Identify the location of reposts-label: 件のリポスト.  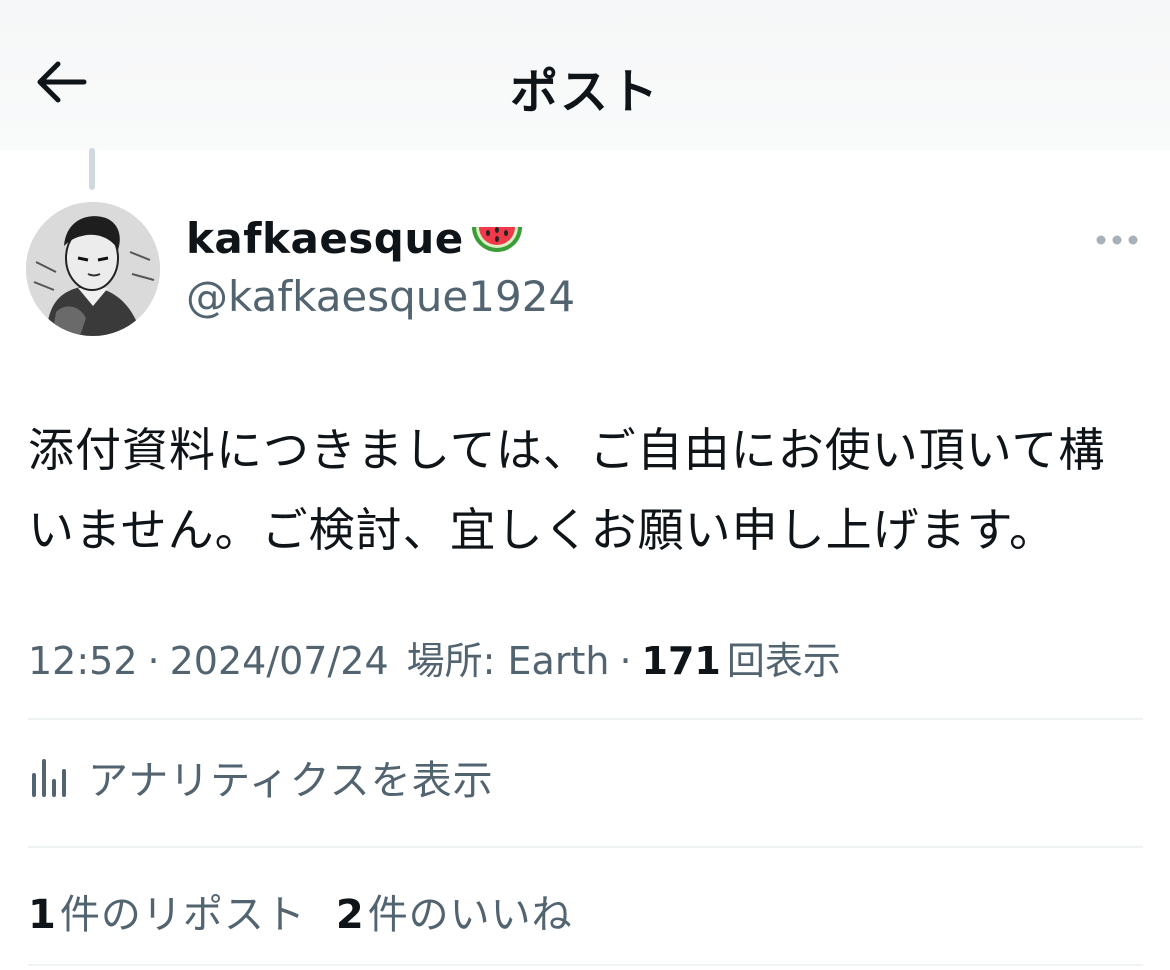
(182, 915).